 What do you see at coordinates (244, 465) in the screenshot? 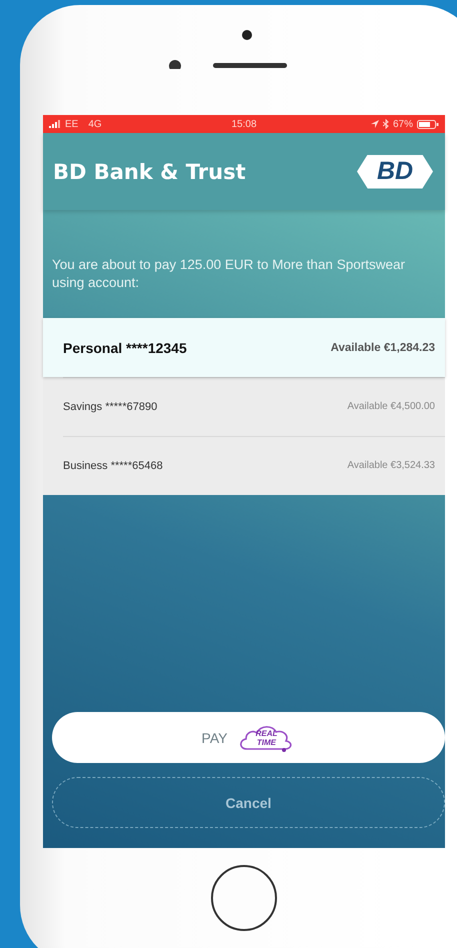
I see `account-row: Business *****65468 Available €3,524.33` at bounding box center [244, 465].